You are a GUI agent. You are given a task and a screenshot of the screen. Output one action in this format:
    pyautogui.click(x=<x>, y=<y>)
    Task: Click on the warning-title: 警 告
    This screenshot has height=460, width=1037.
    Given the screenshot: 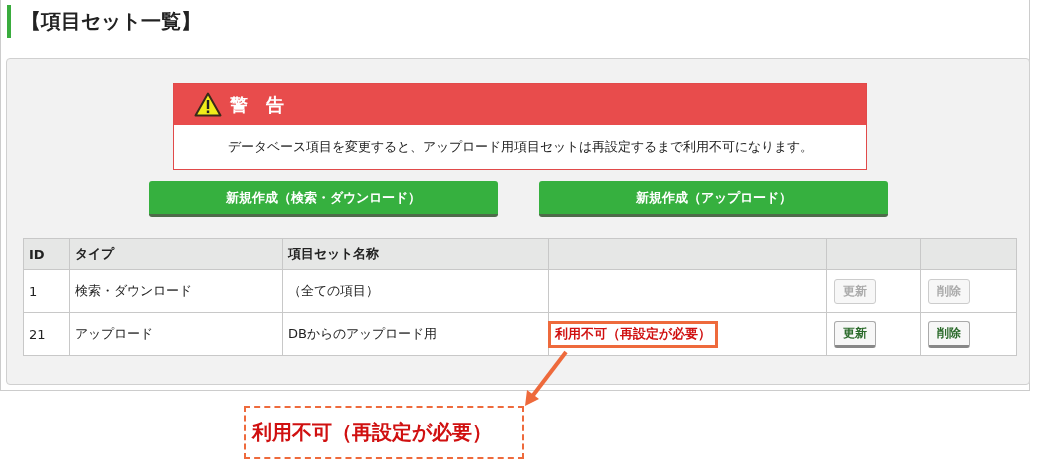 What is the action you would take?
    pyautogui.click(x=257, y=104)
    